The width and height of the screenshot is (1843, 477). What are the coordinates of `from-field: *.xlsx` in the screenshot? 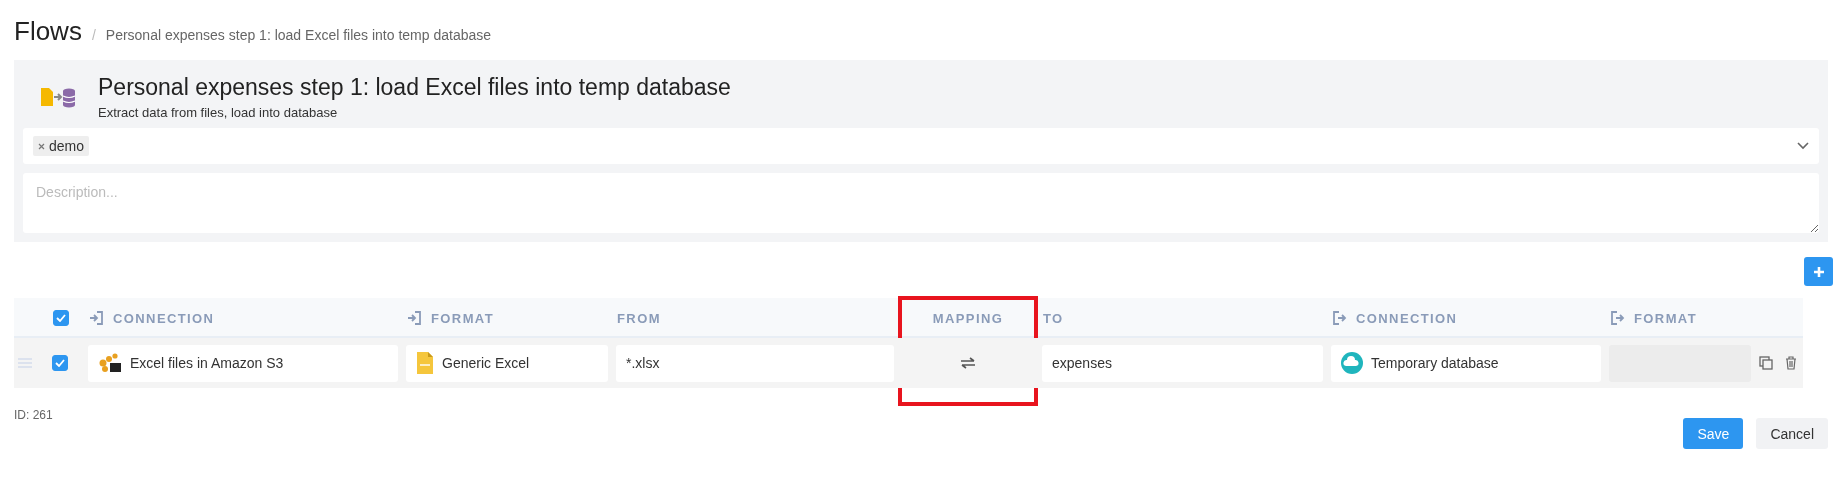 It's located at (755, 363).